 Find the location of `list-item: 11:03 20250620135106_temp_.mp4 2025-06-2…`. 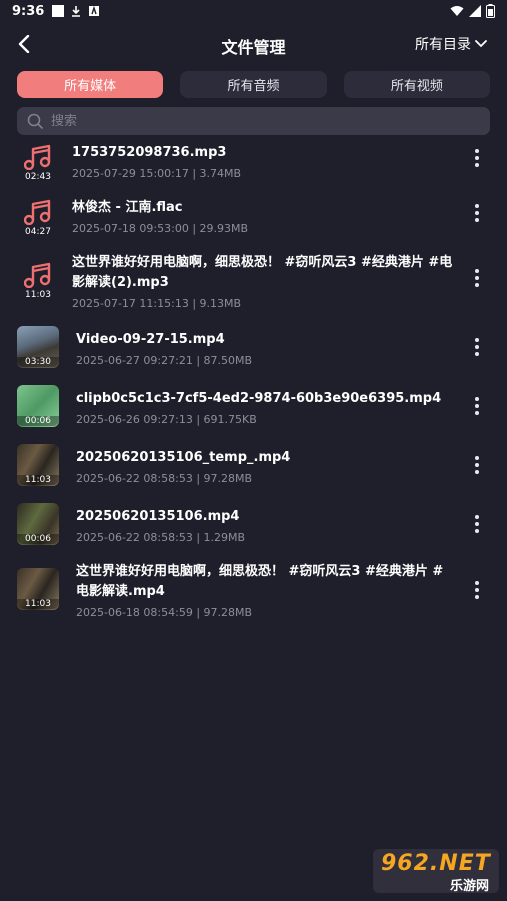

list-item: 11:03 20250620135106_temp_.mp4 2025-06-2… is located at coordinates (253, 473).